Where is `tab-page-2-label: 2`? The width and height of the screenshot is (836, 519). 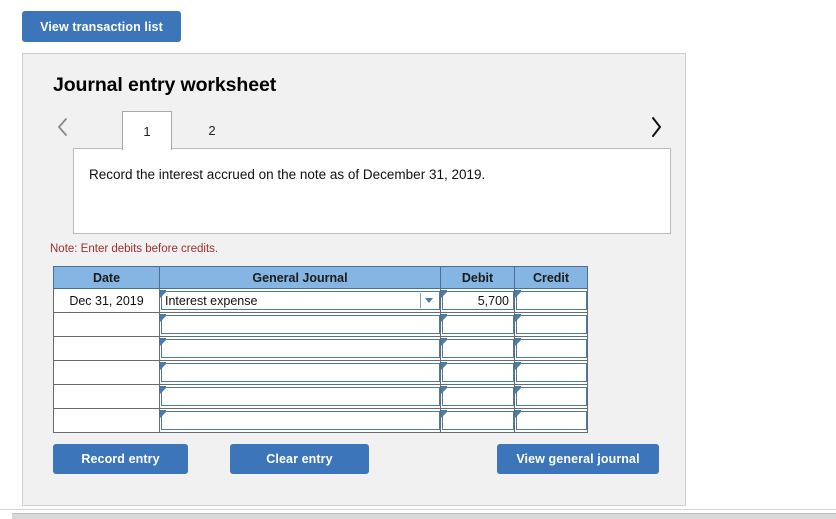
tab-page-2-label: 2 is located at coordinates (212, 130).